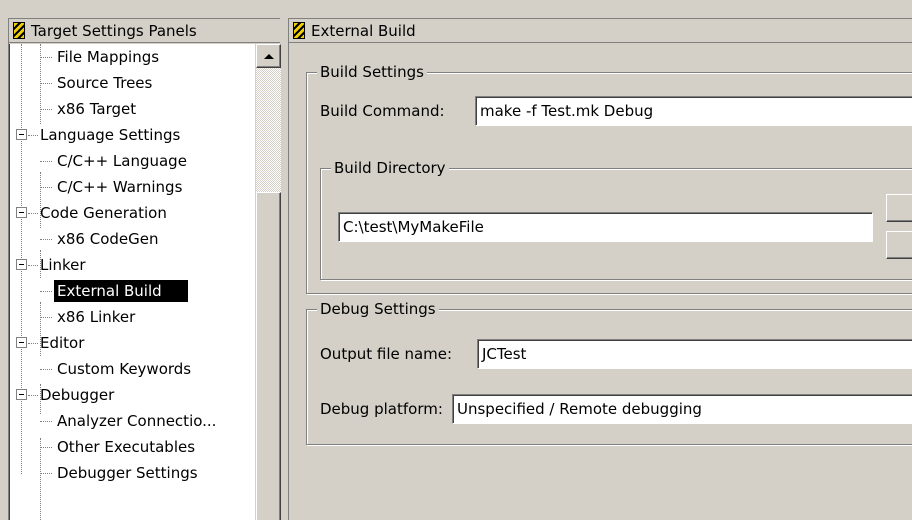  I want to click on tree-item-x86-codegen: x86 CodeGen, so click(132, 239).